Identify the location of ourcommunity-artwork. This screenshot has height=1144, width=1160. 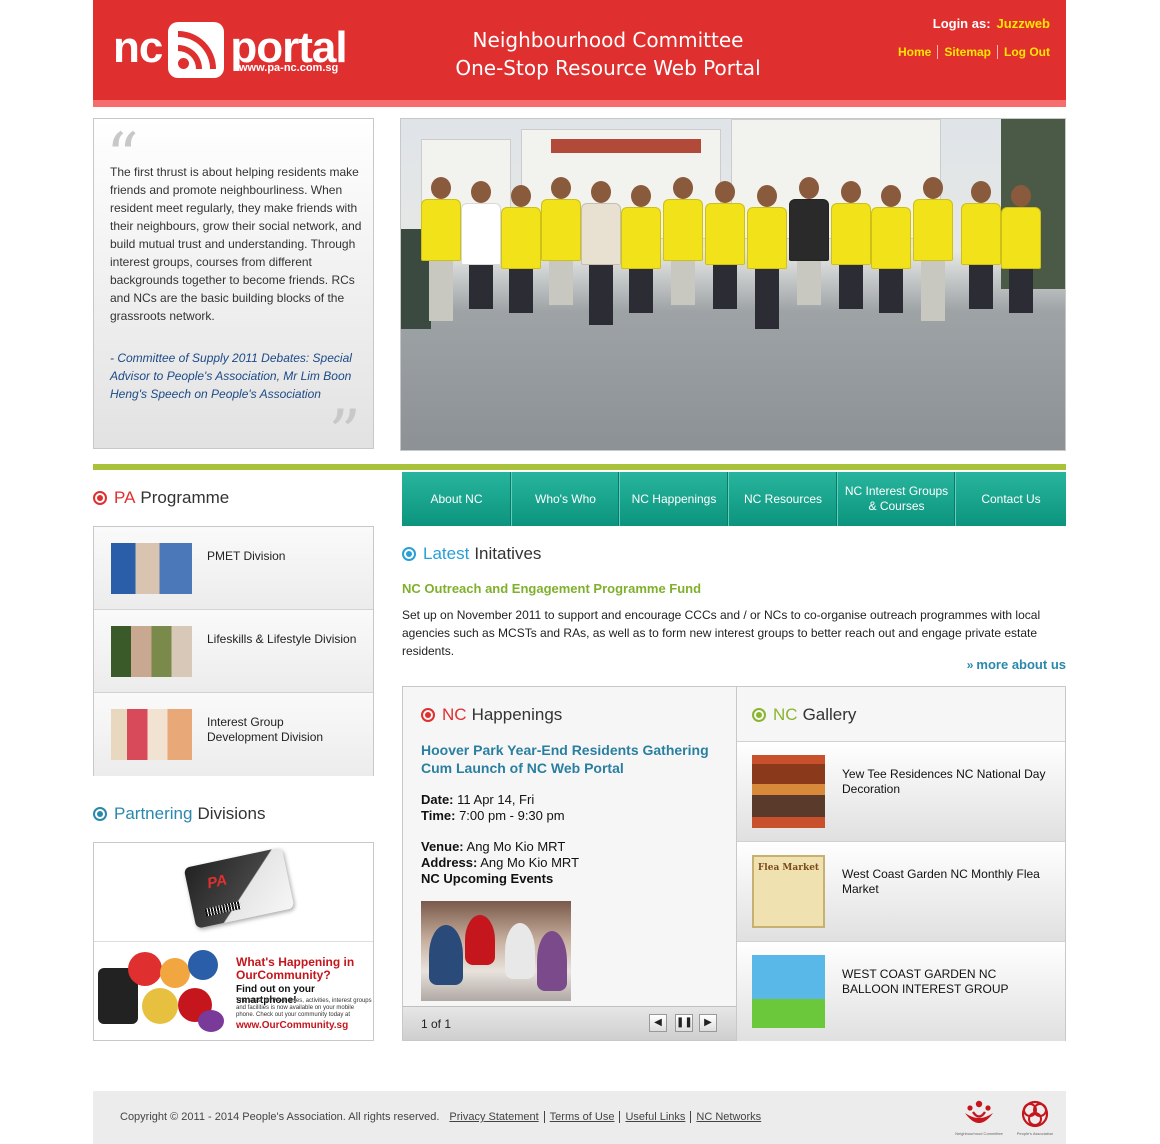
(162, 991).